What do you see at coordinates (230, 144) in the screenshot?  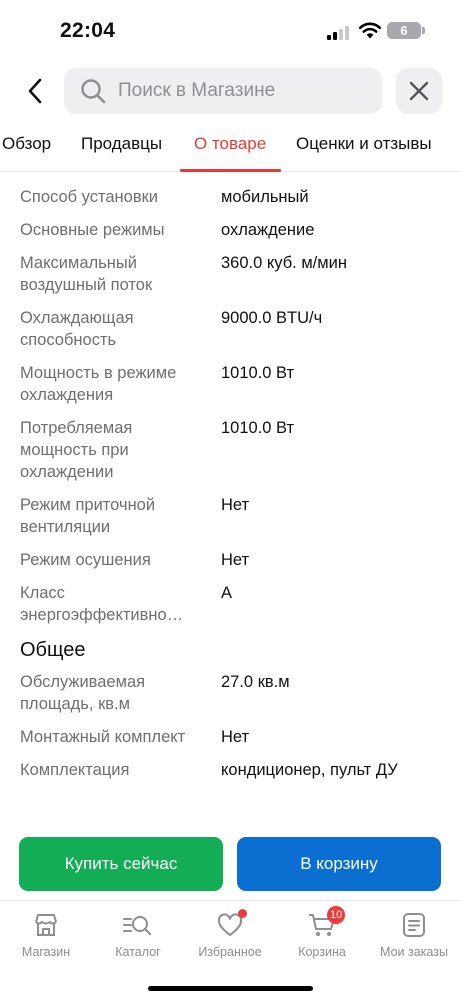 I see `tab-about-product: О товаре` at bounding box center [230, 144].